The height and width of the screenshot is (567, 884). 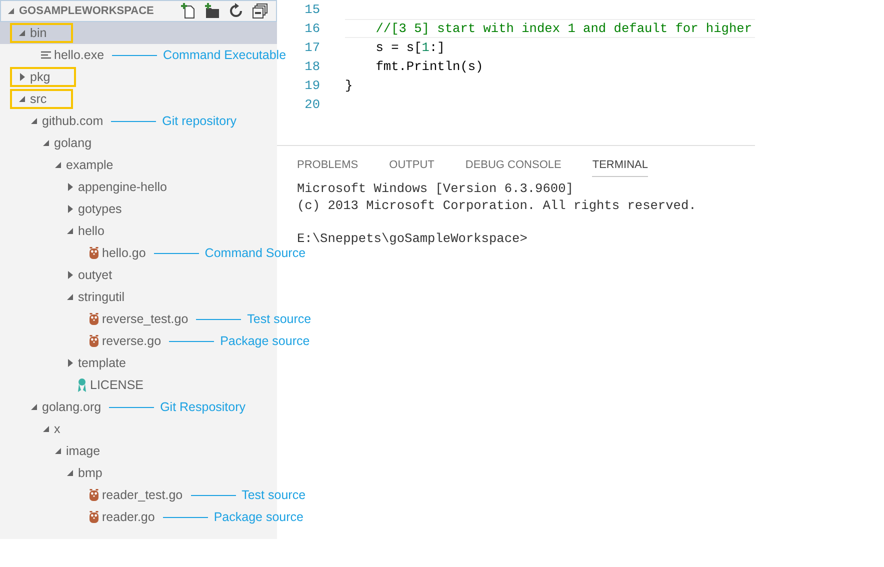 What do you see at coordinates (101, 297) in the screenshot?
I see `tree-item-label: stringutil` at bounding box center [101, 297].